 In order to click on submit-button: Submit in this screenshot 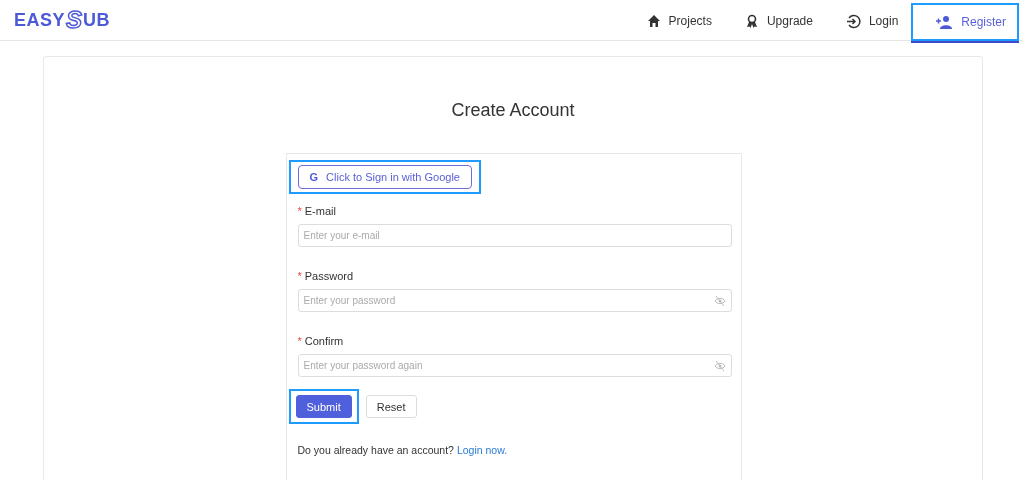, I will do `click(323, 406)`.